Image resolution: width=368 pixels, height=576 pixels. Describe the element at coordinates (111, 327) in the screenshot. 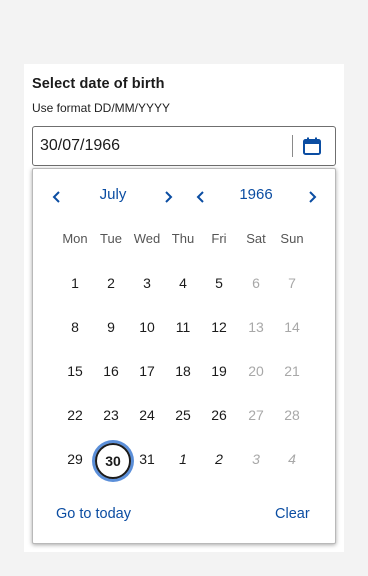

I see `calendar-day: 9` at that location.